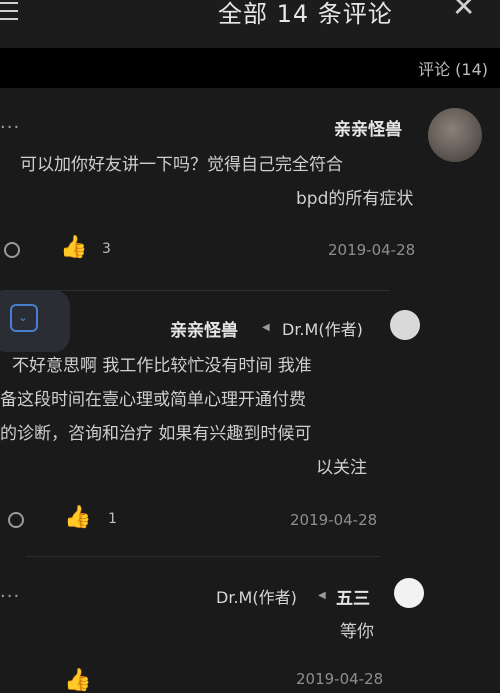 This screenshot has width=500, height=693. Describe the element at coordinates (10, 12) in the screenshot. I see `menu-icon` at that location.